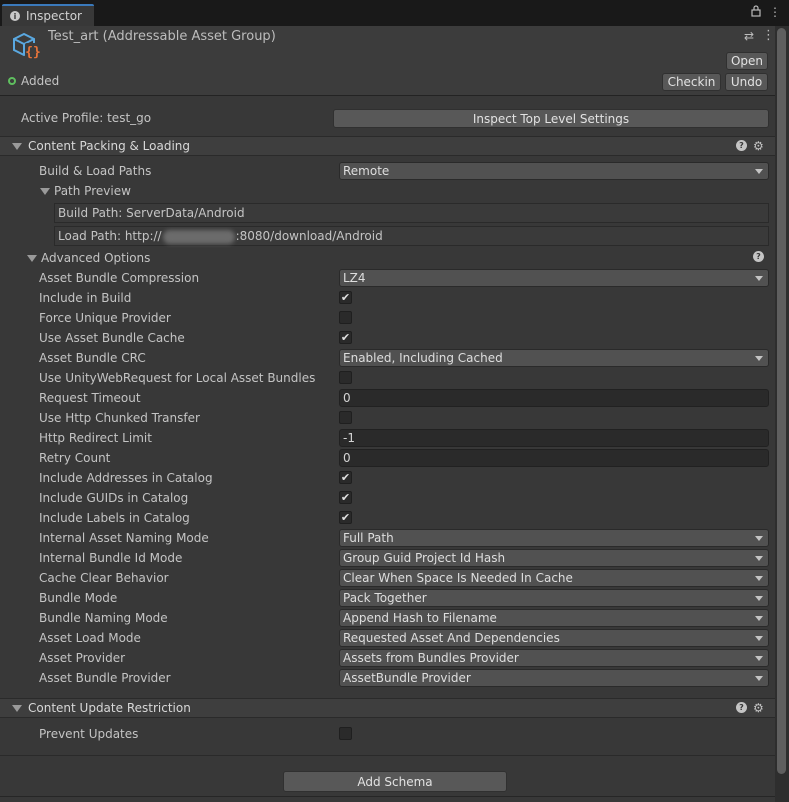 The height and width of the screenshot is (802, 789). What do you see at coordinates (368, 538) in the screenshot?
I see `dropdown-value: Full Path` at bounding box center [368, 538].